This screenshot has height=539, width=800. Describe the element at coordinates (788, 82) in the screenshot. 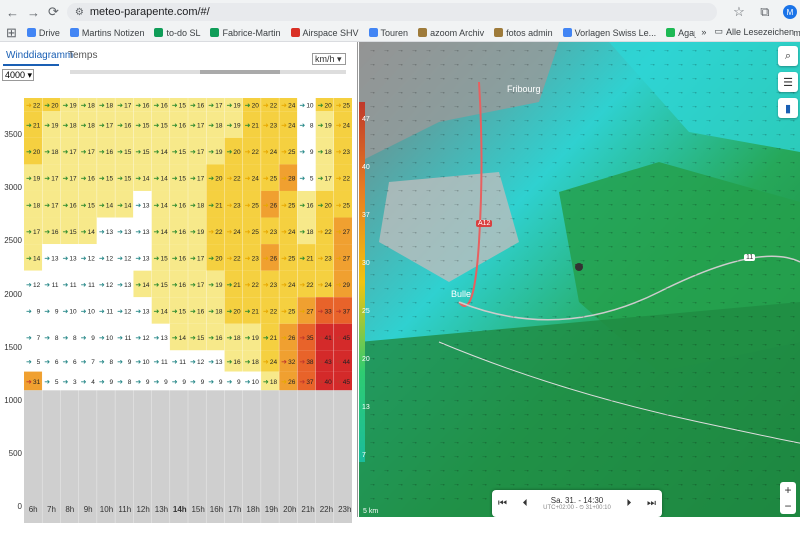

I see `map-settings-button: ☰` at that location.